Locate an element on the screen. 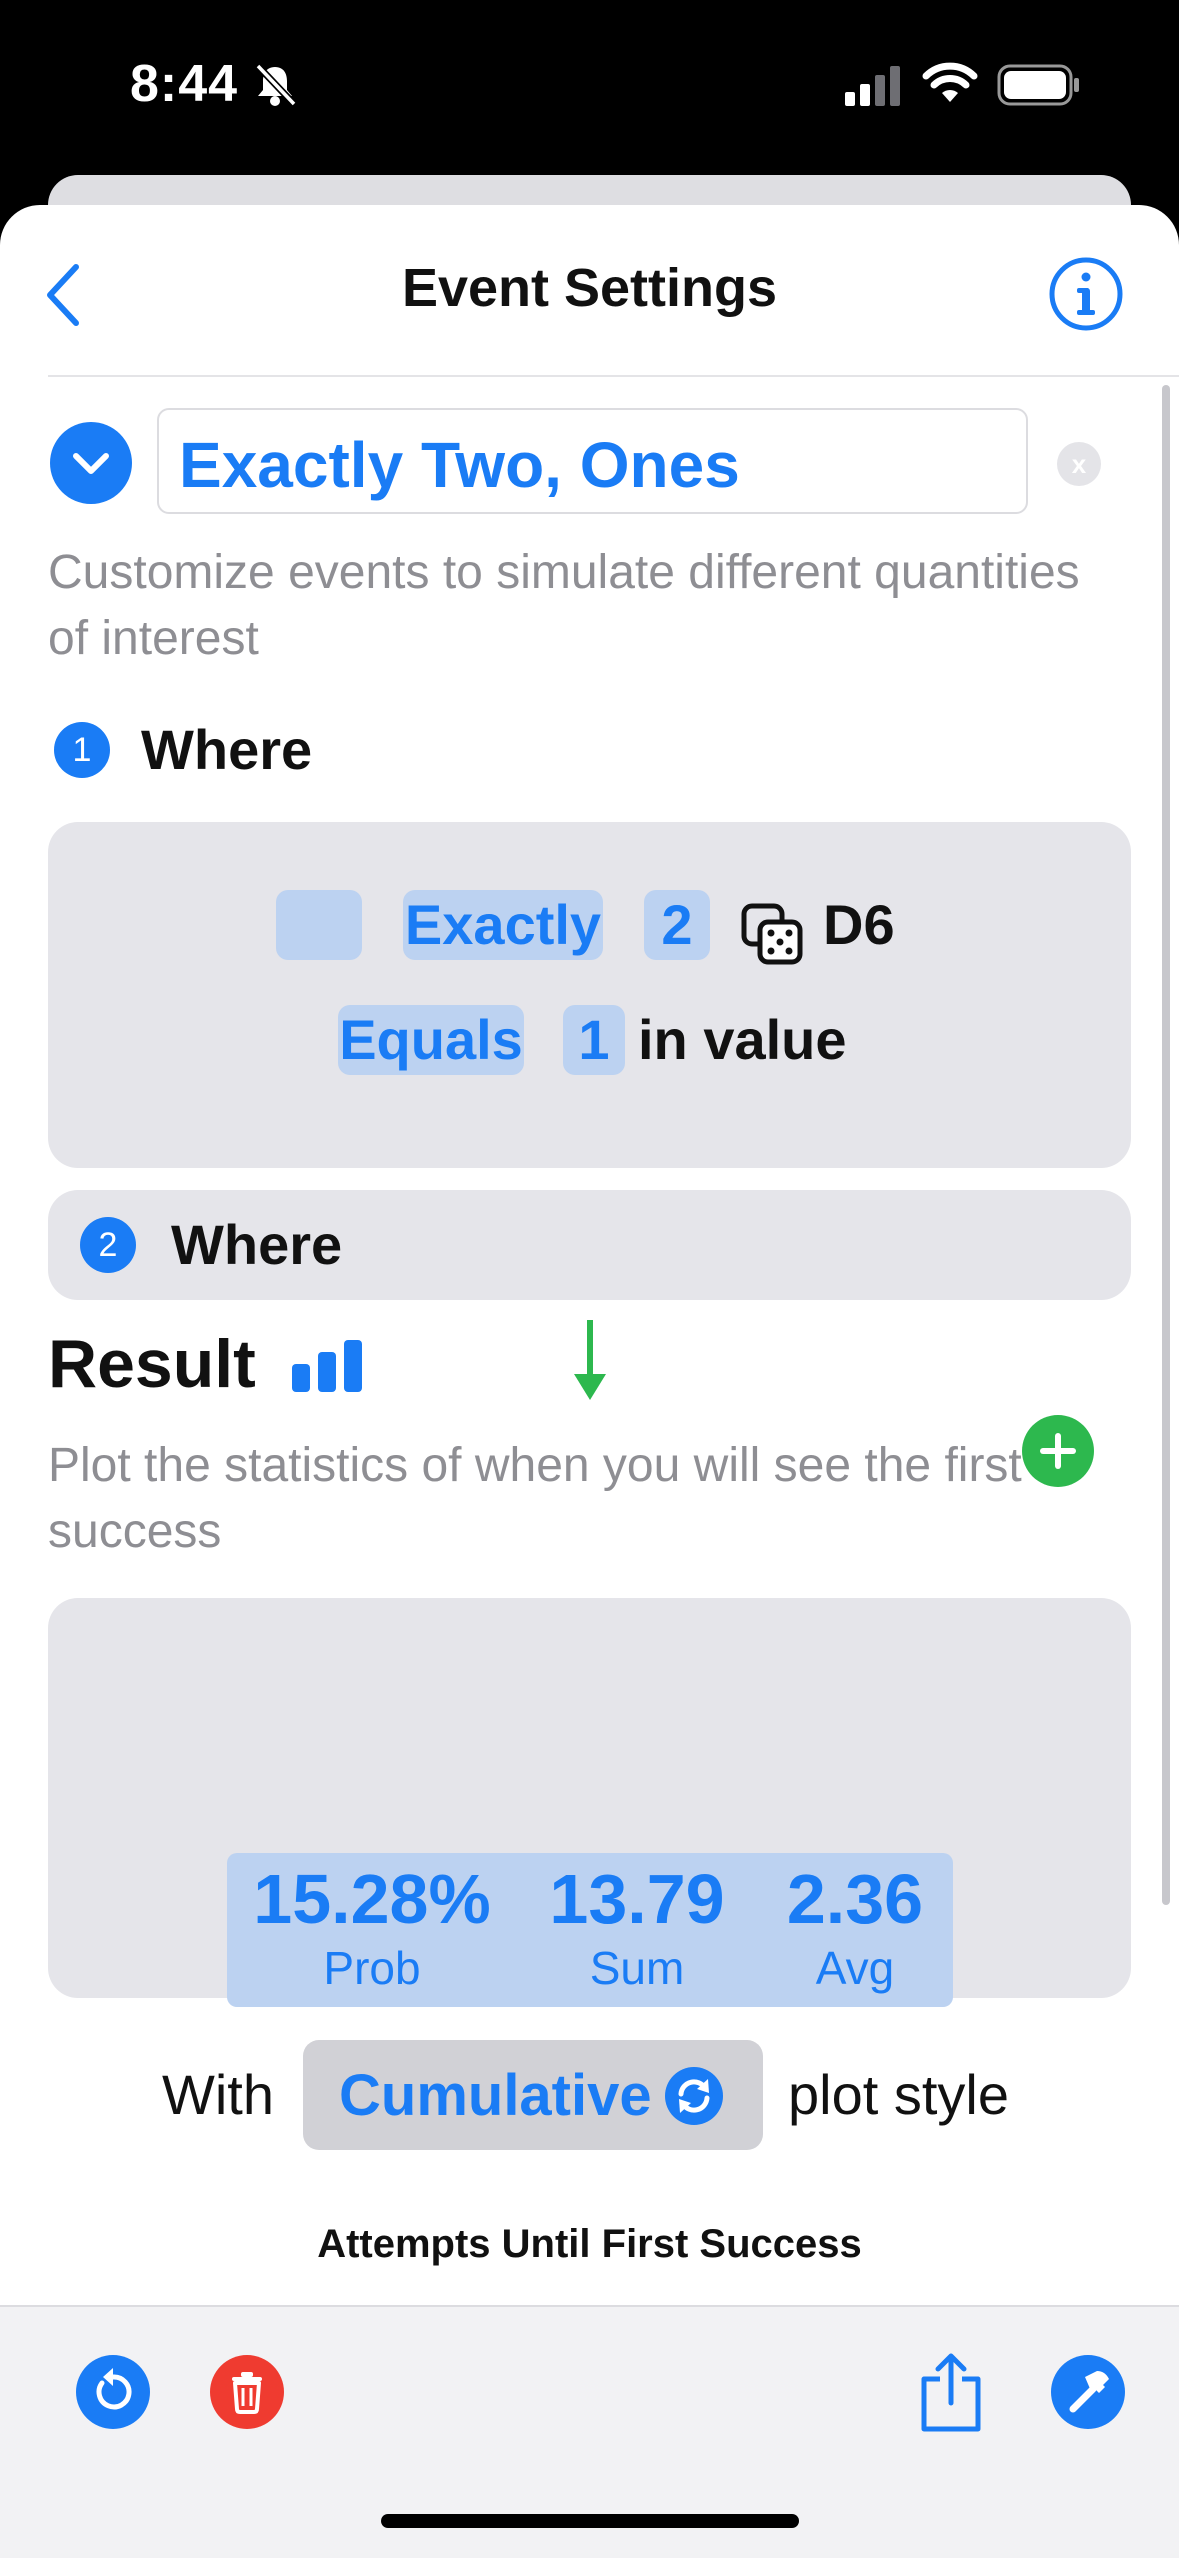 This screenshot has height=2558, width=1179. avg-value: 2.36 is located at coordinates (855, 1899).